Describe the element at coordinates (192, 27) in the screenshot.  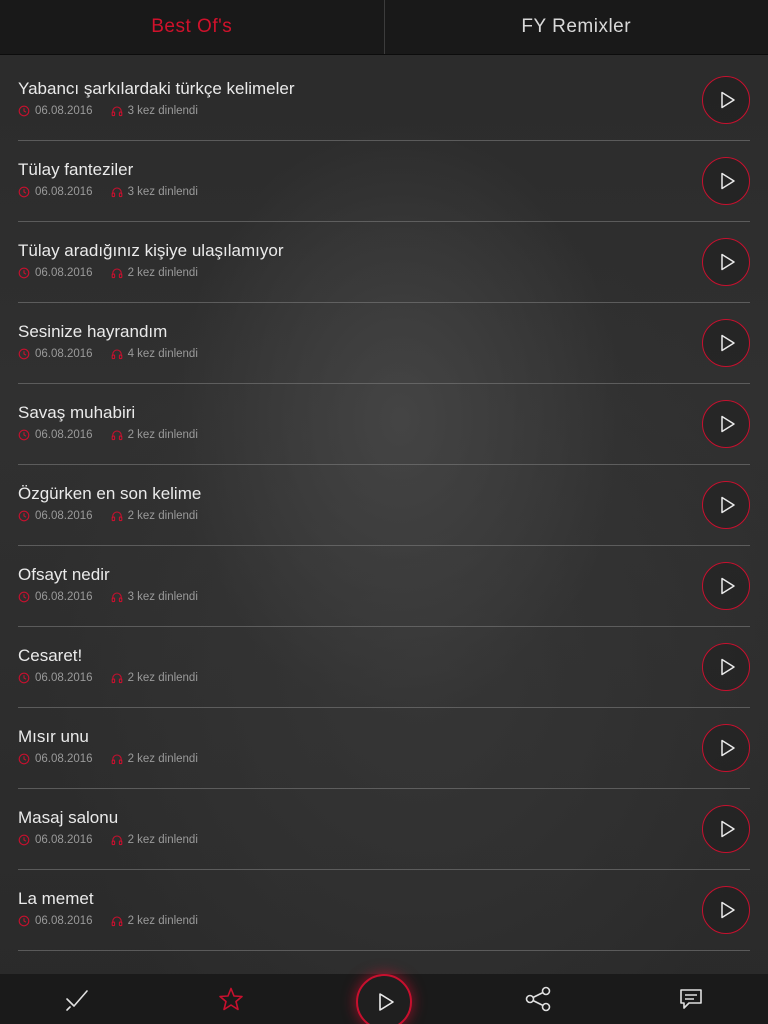
I see `tab-best-ofs: Best Of's` at that location.